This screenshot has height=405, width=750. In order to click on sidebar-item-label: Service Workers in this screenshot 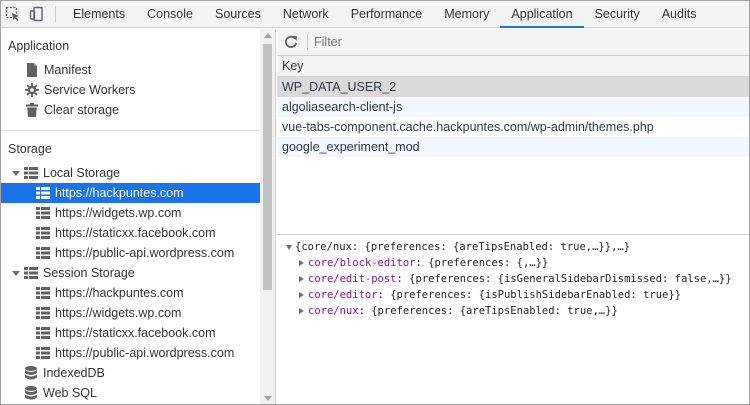, I will do `click(90, 90)`.